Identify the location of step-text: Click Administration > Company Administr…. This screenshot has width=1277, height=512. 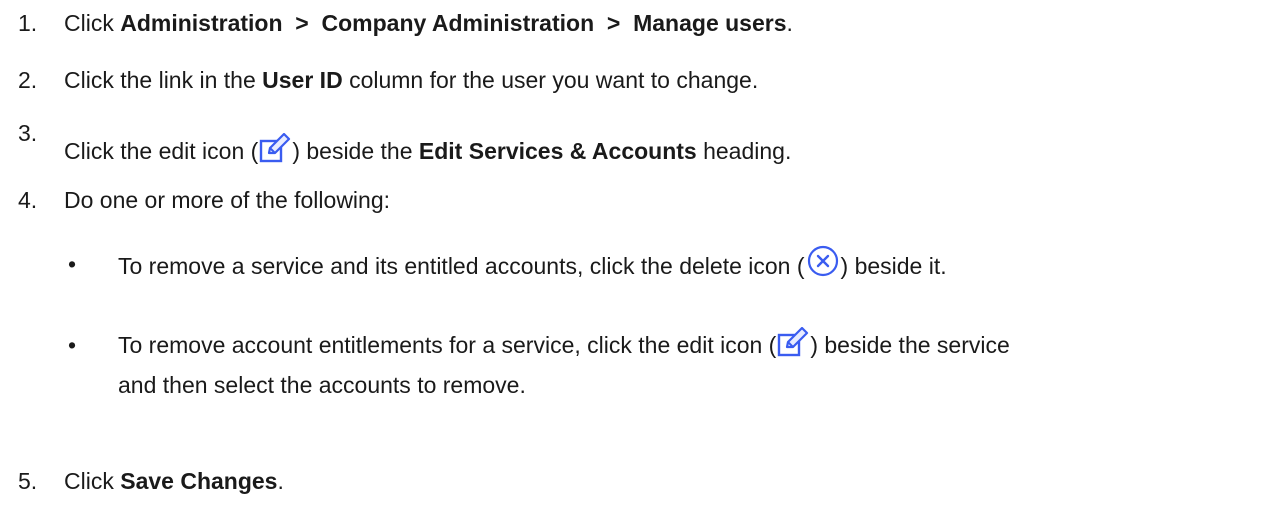
(428, 23).